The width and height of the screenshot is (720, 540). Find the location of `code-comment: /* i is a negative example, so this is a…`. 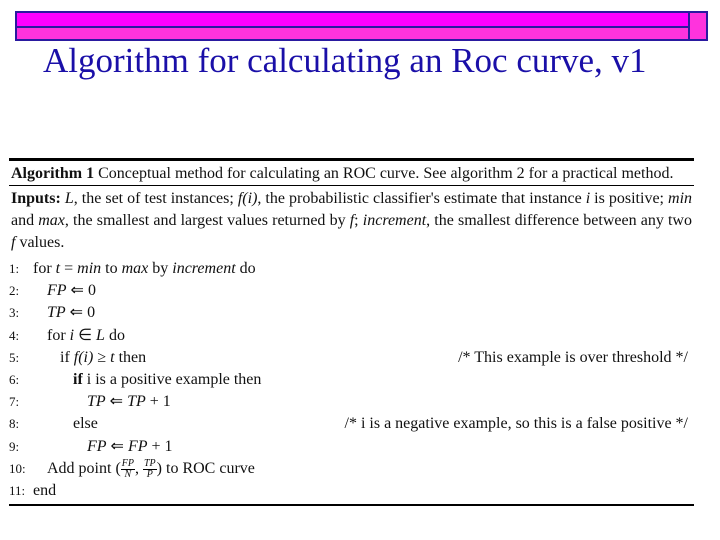

code-comment: /* i is a negative example, so this is a… is located at coordinates (516, 424).